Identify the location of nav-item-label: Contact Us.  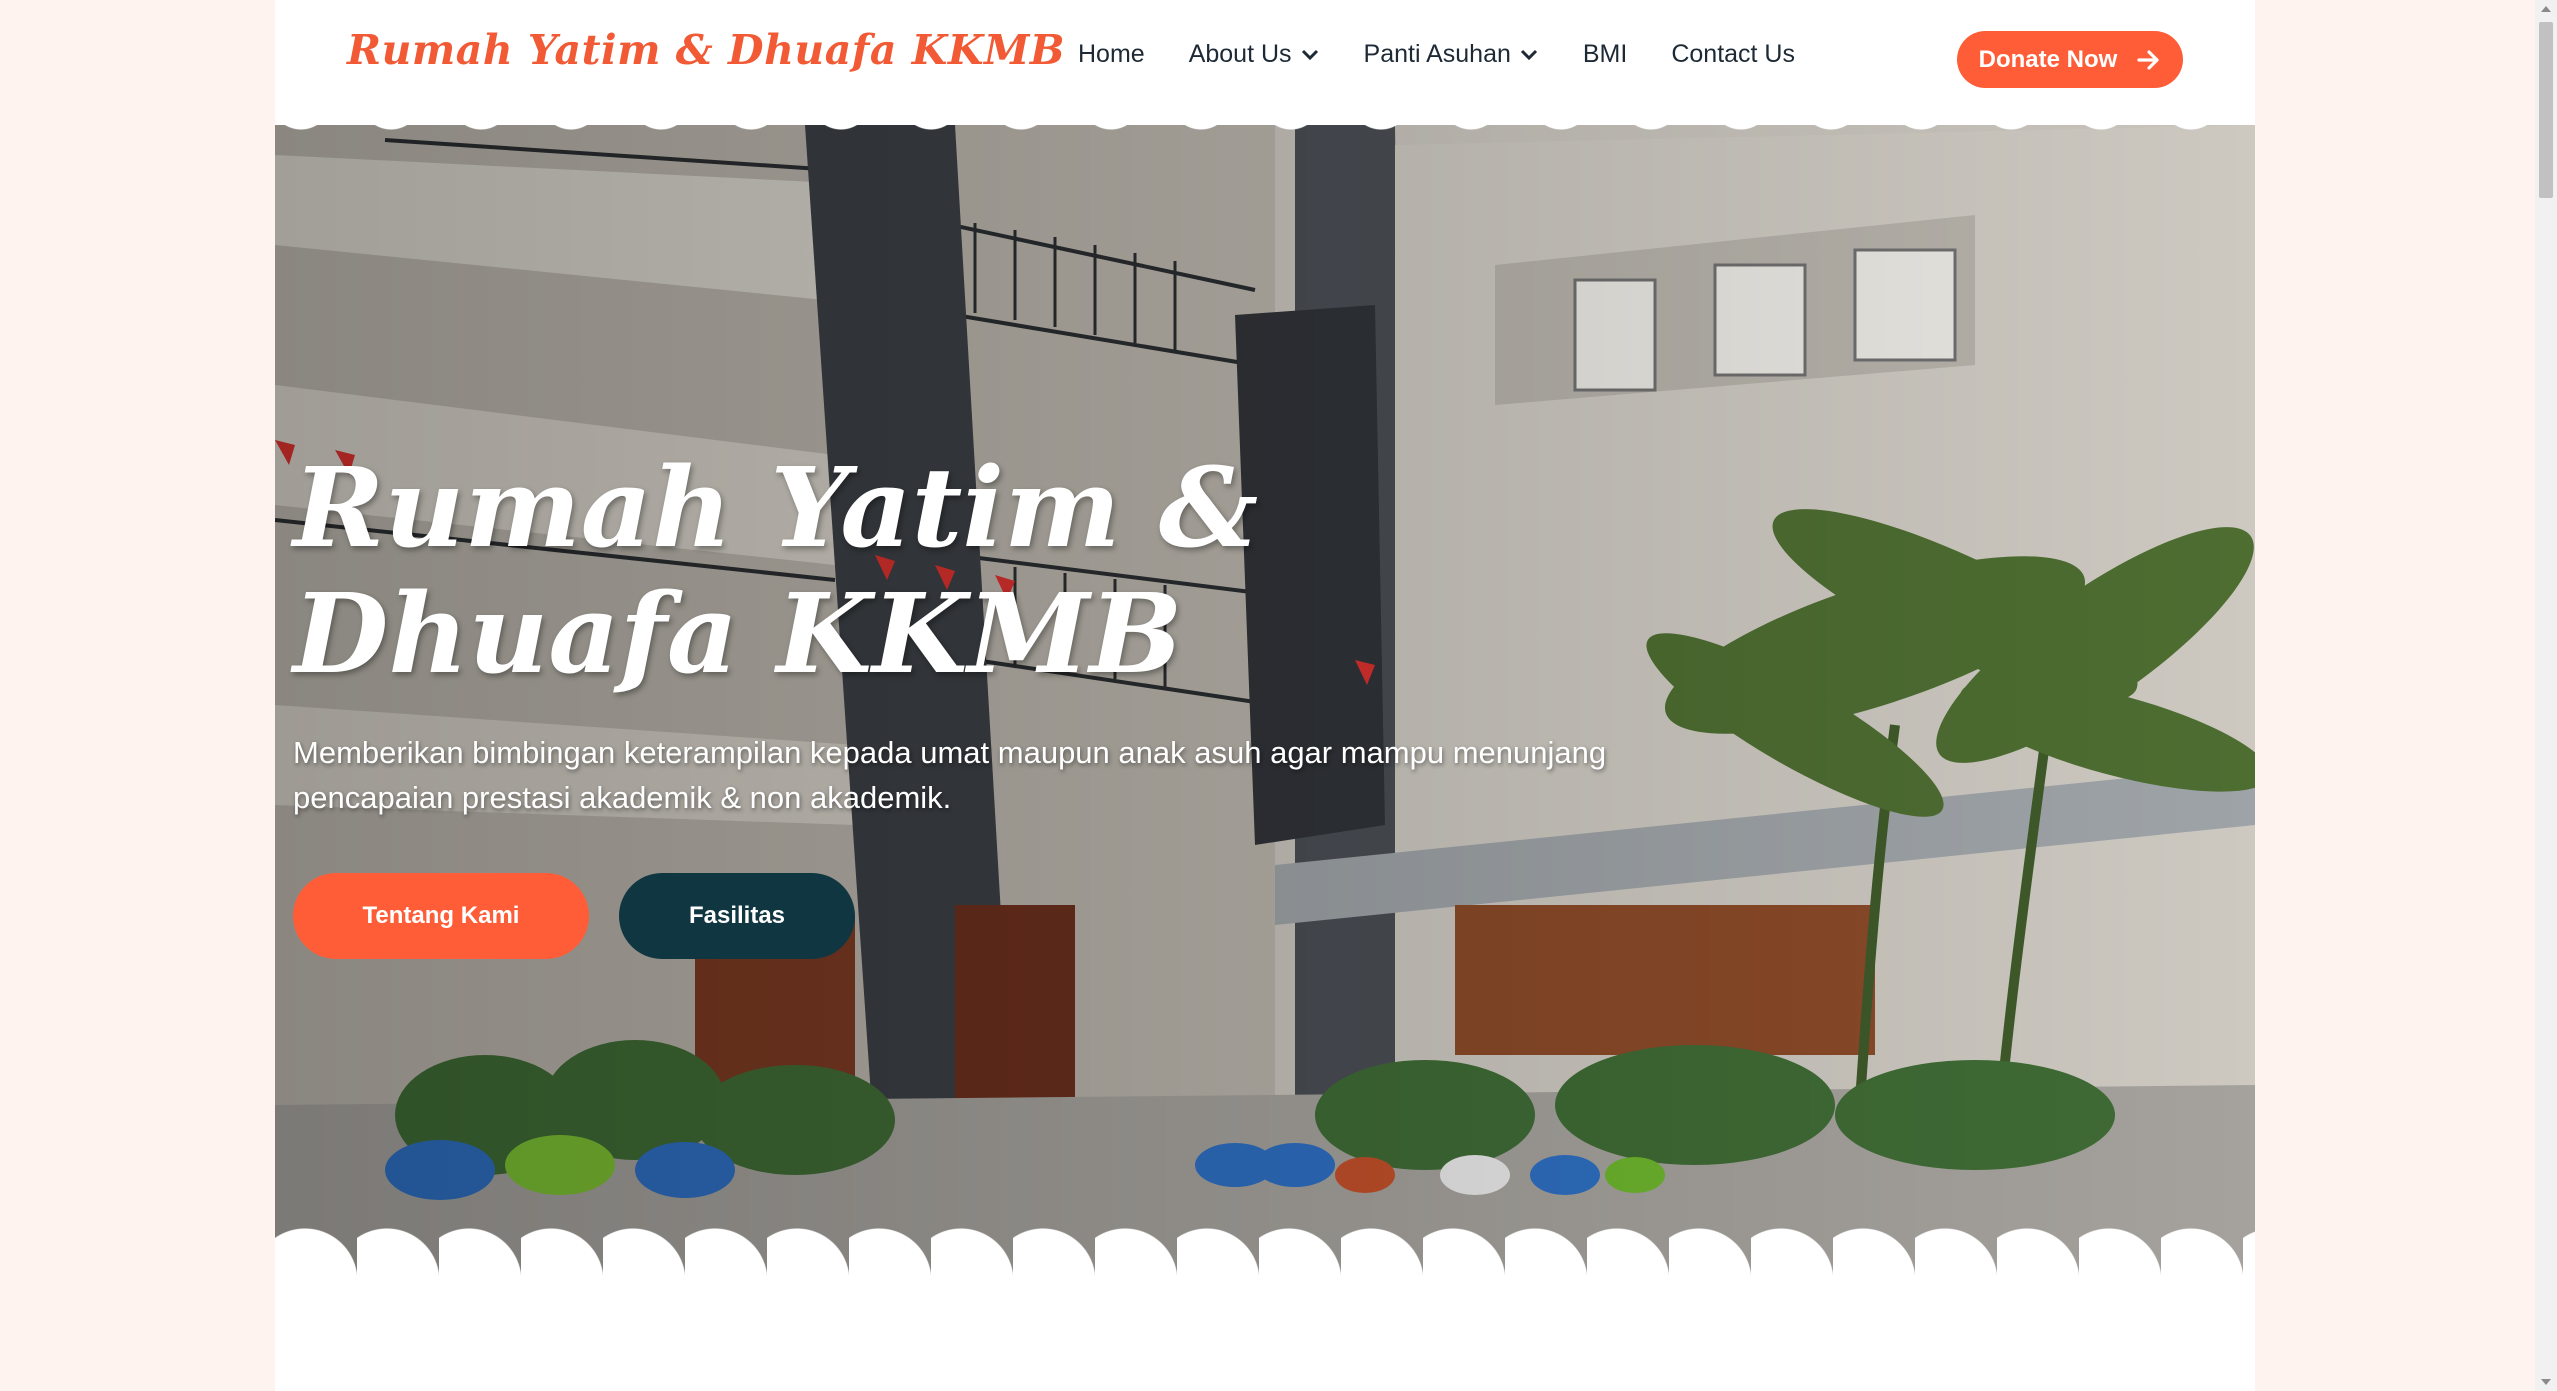
(1733, 54).